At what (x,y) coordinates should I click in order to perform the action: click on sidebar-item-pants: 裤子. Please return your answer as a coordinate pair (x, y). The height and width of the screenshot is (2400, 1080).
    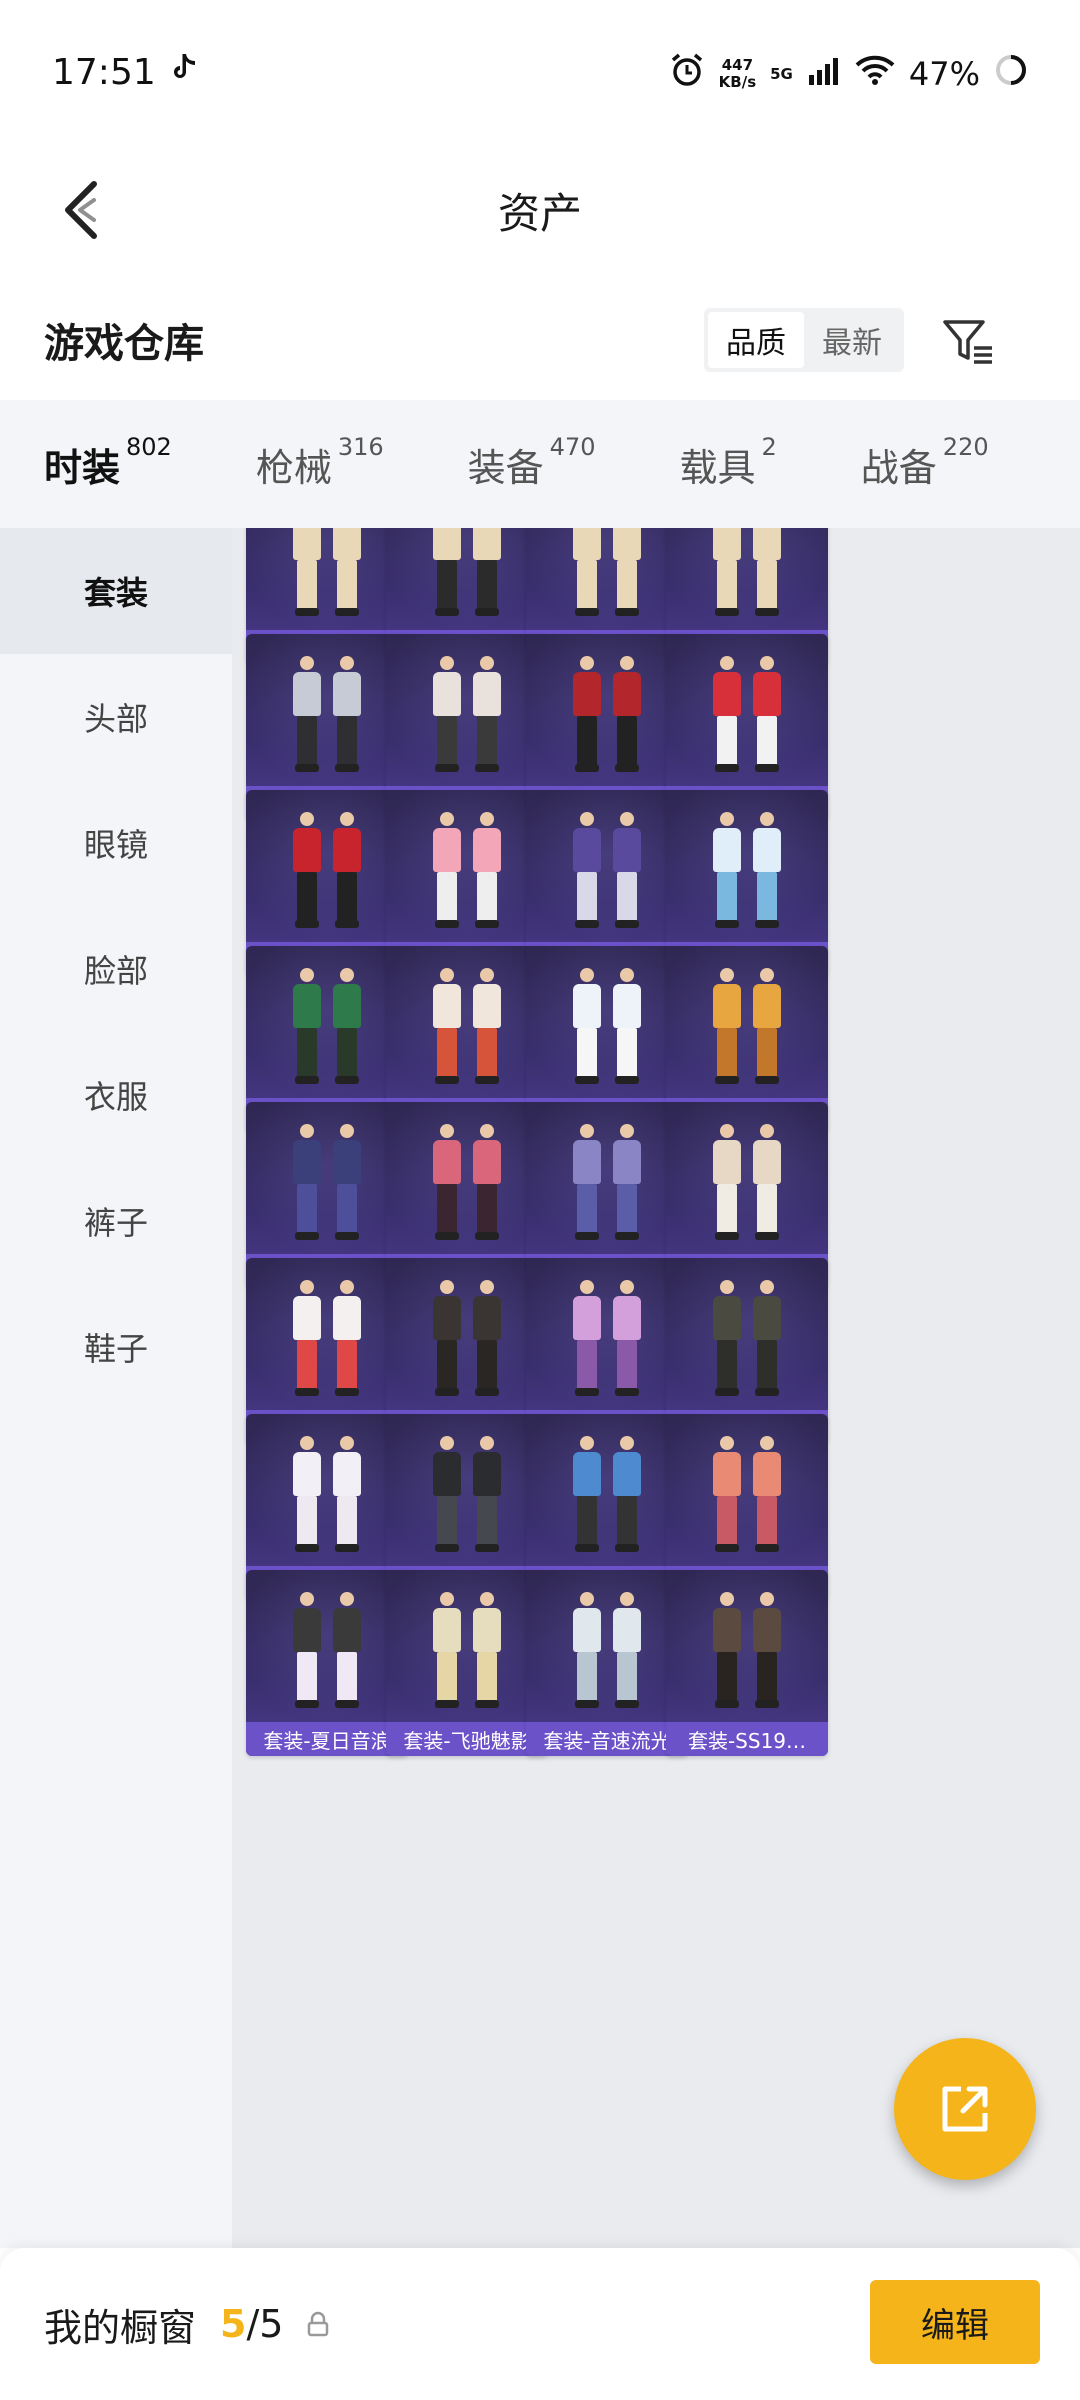
    Looking at the image, I should click on (116, 1221).